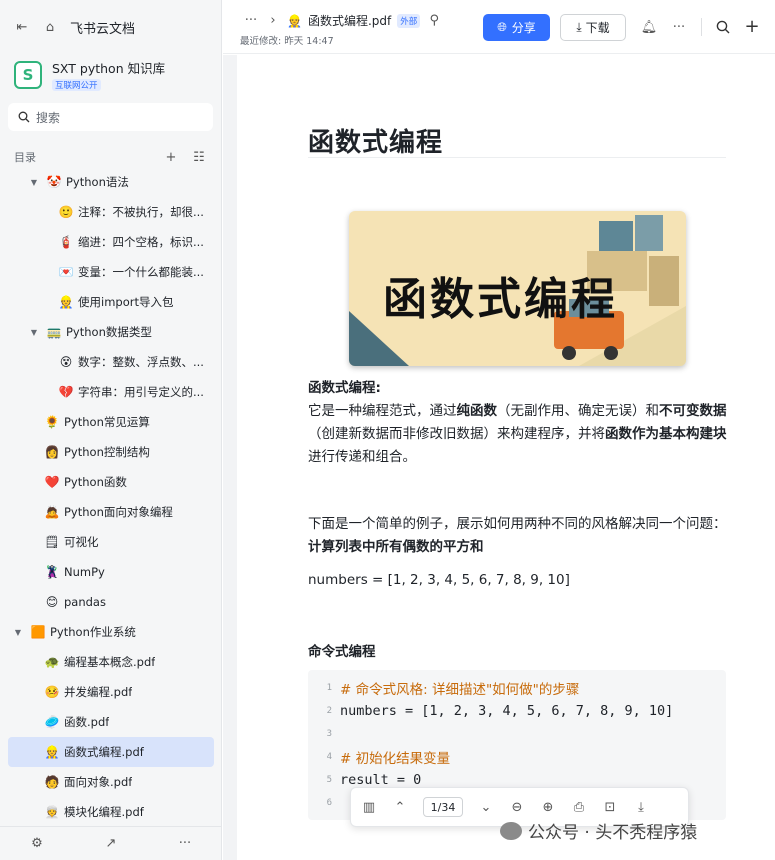 This screenshot has height=860, width=775. Describe the element at coordinates (381, 779) in the screenshot. I see `code-text: result = 0` at that location.